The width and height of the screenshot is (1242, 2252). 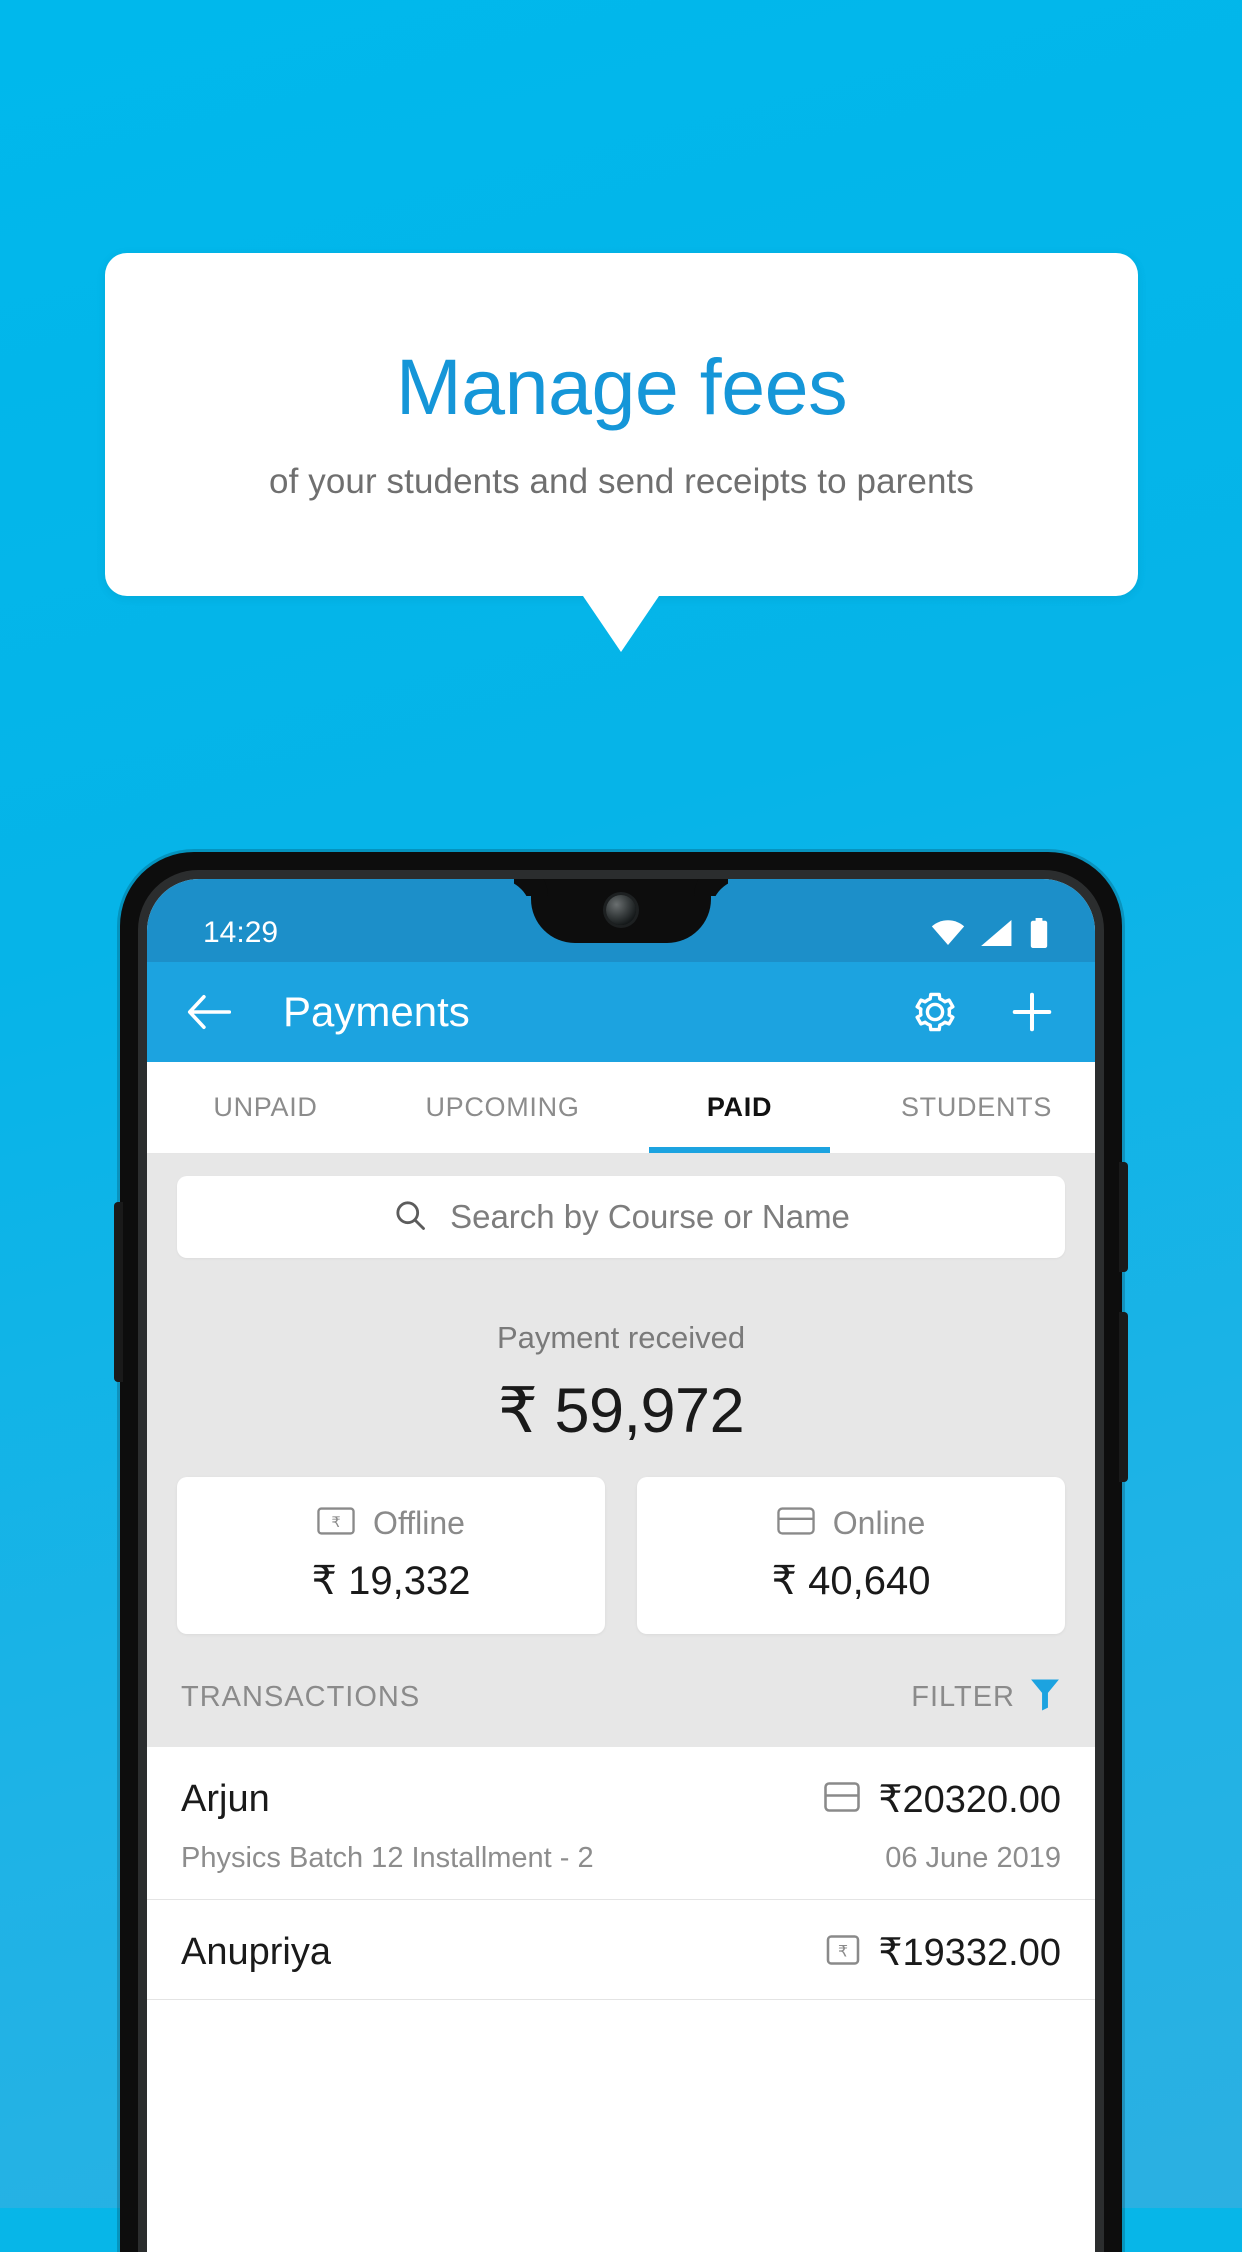 What do you see at coordinates (225, 1799) in the screenshot?
I see `transaction-name: Arjun` at bounding box center [225, 1799].